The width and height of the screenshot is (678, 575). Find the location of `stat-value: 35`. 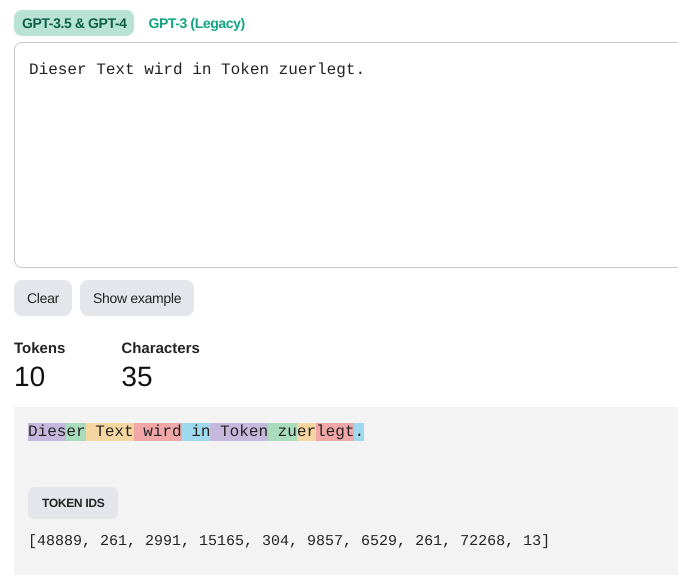

stat-value: 35 is located at coordinates (137, 377).